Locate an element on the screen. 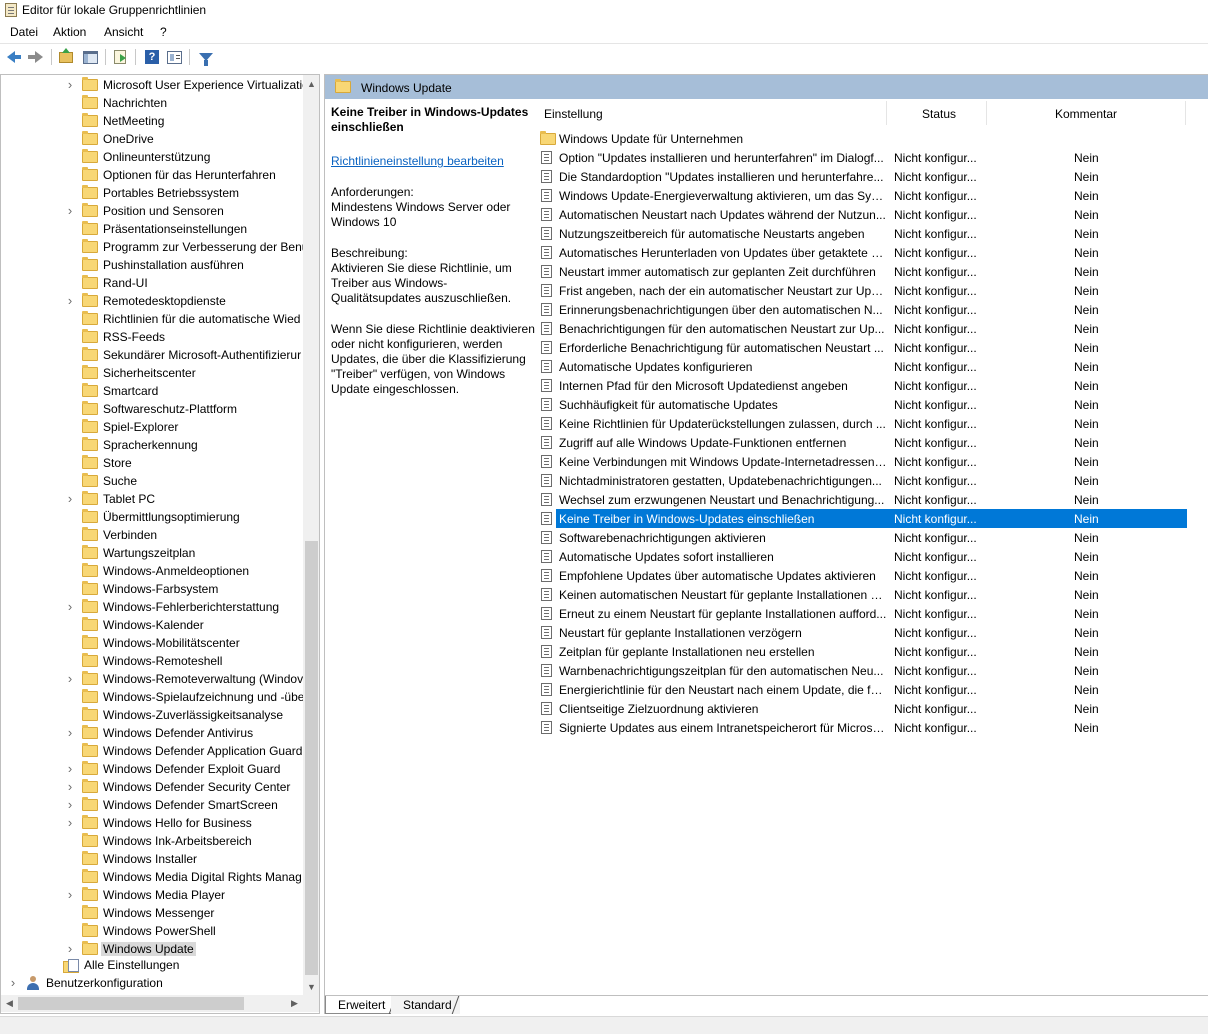 The image size is (1208, 1034). edit-policy-link: Richtlinieneinstellung bearbeiten is located at coordinates (433, 161).